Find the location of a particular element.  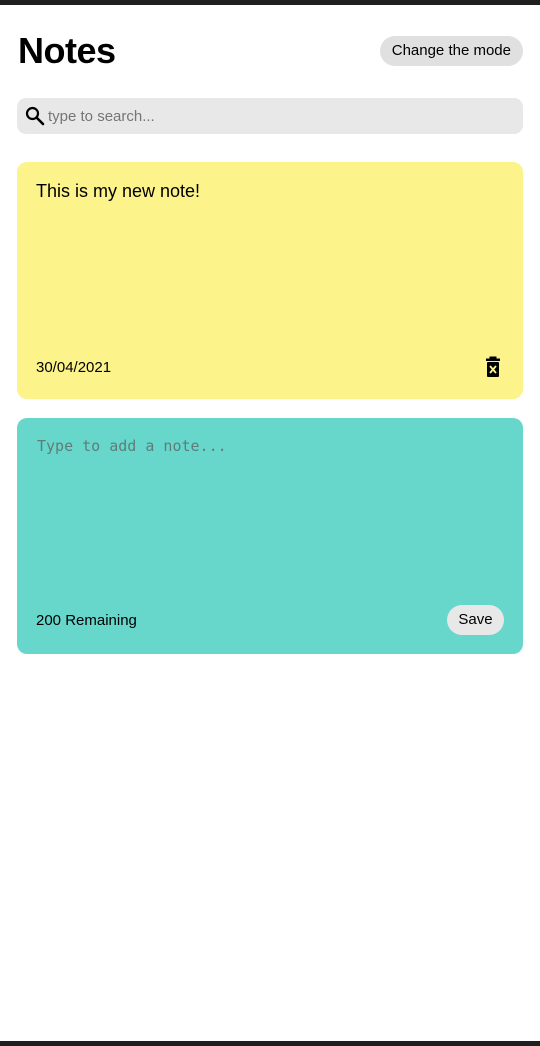

navigation-bar-strip is located at coordinates (270, 1043).